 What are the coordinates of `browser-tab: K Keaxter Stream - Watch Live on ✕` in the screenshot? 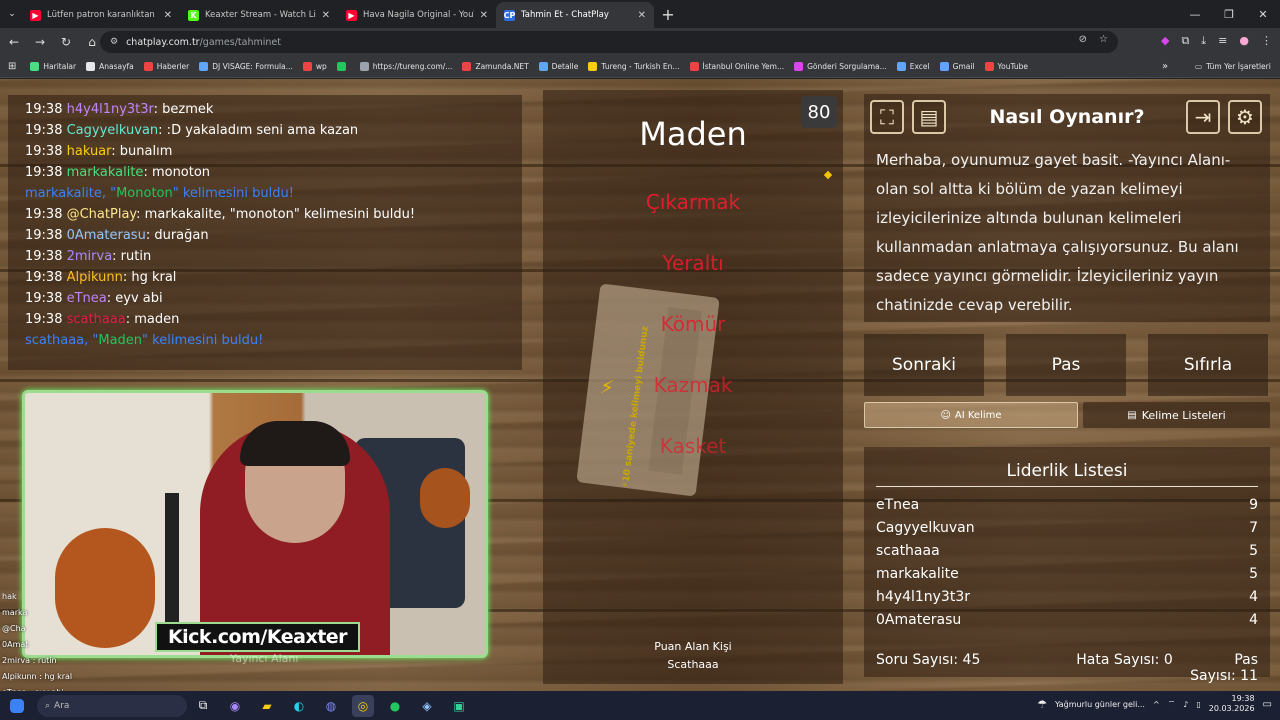 It's located at (259, 15).